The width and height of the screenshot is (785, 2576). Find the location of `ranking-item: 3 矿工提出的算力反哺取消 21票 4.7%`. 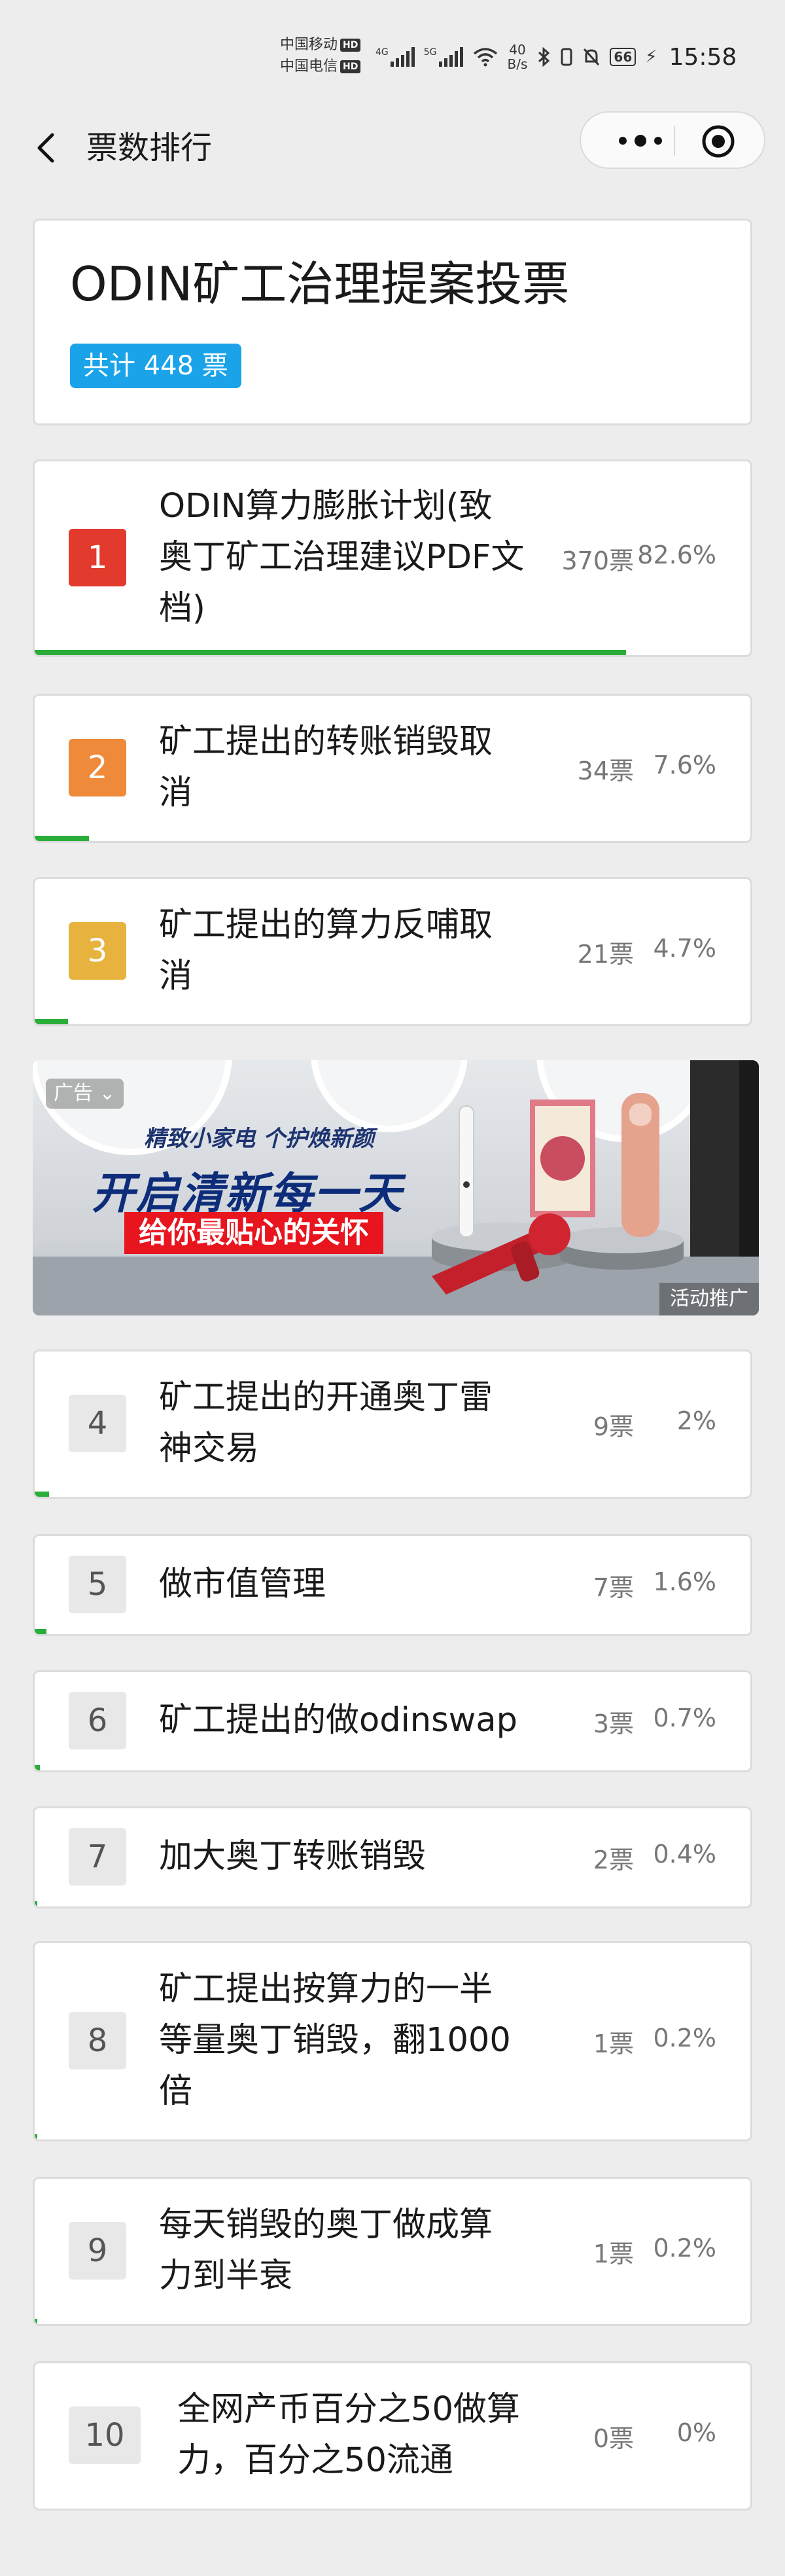

ranking-item: 3 矿工提出的算力反哺取消 21票 4.7% is located at coordinates (392, 951).